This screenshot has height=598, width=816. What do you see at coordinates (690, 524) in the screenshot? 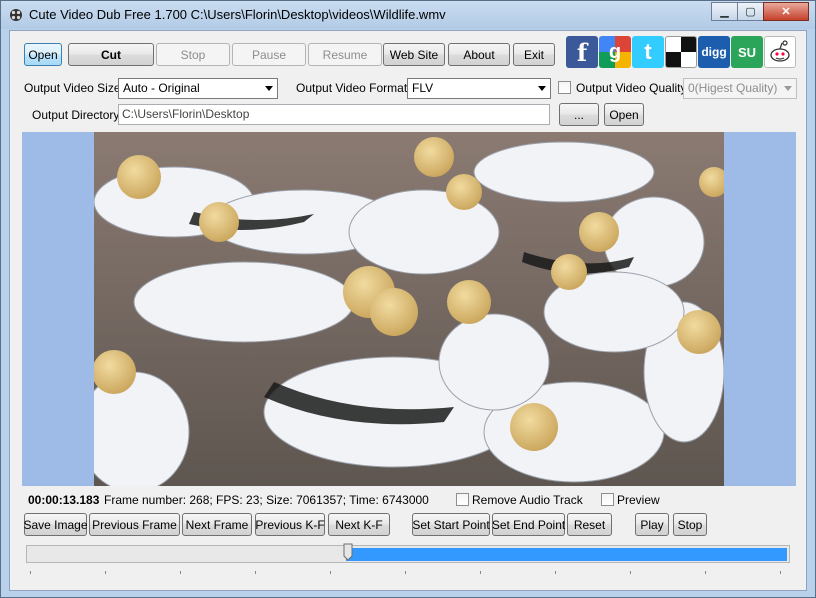
I see `stop-playback-button: Stop` at bounding box center [690, 524].